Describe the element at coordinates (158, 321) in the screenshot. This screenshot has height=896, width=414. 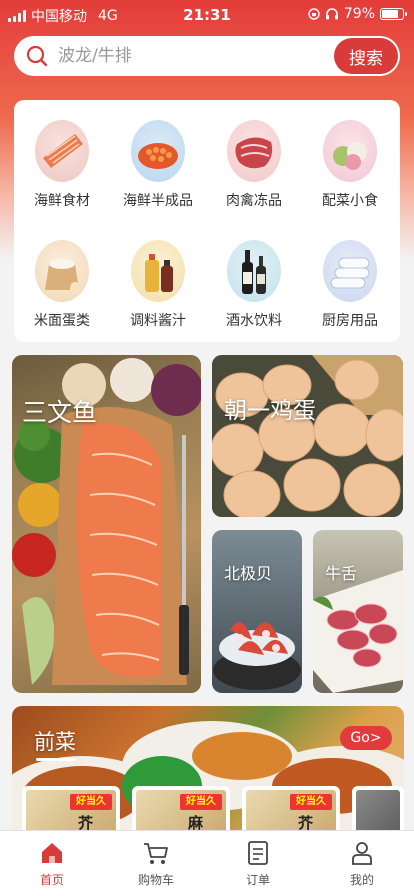
I see `category-label: 调料酱汁` at that location.